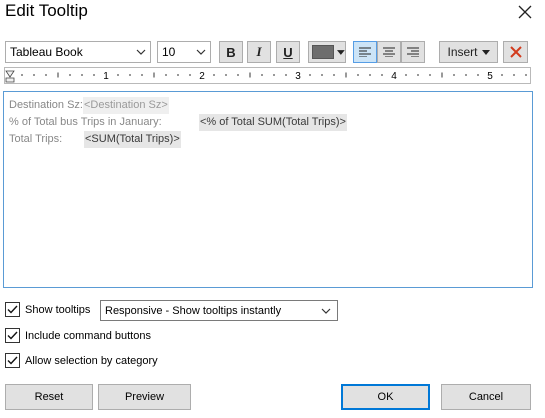 The height and width of the screenshot is (418, 545). Describe the element at coordinates (490, 76) in the screenshot. I see `ruler-label: 5` at that location.